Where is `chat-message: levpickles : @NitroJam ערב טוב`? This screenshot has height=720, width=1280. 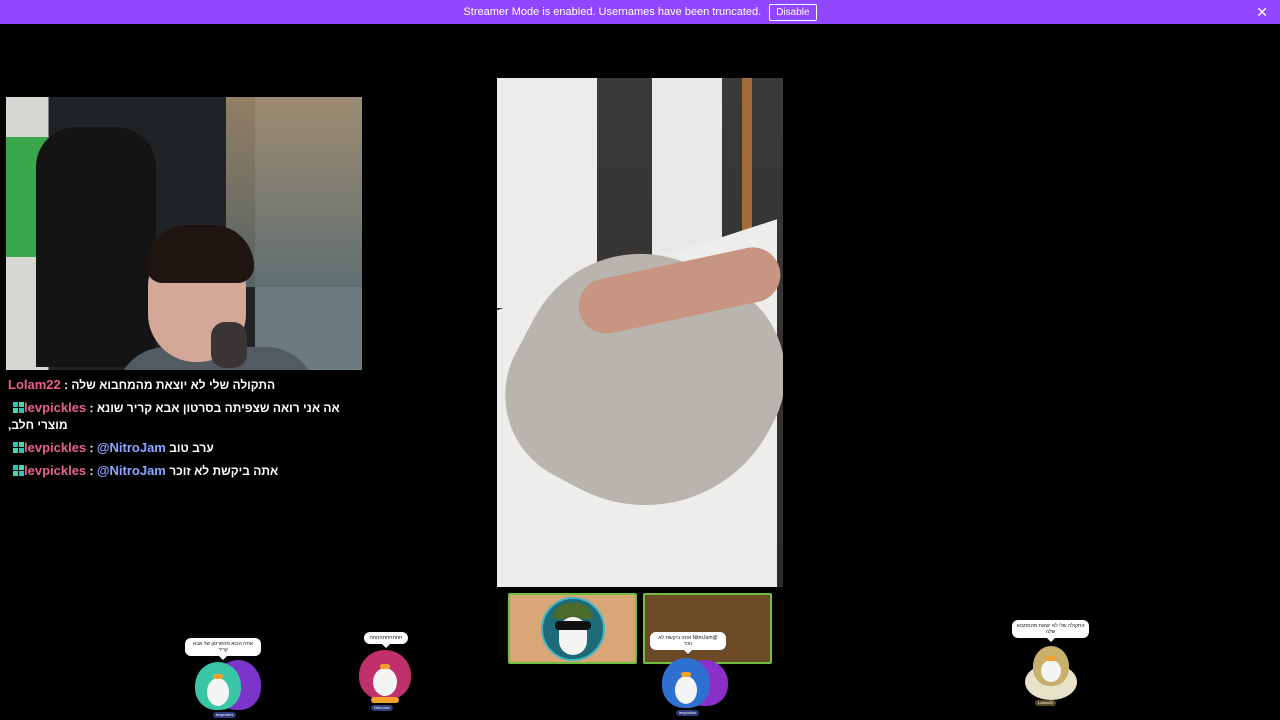 chat-message: levpickles : @NitroJam ערב טוב is located at coordinates (184, 448).